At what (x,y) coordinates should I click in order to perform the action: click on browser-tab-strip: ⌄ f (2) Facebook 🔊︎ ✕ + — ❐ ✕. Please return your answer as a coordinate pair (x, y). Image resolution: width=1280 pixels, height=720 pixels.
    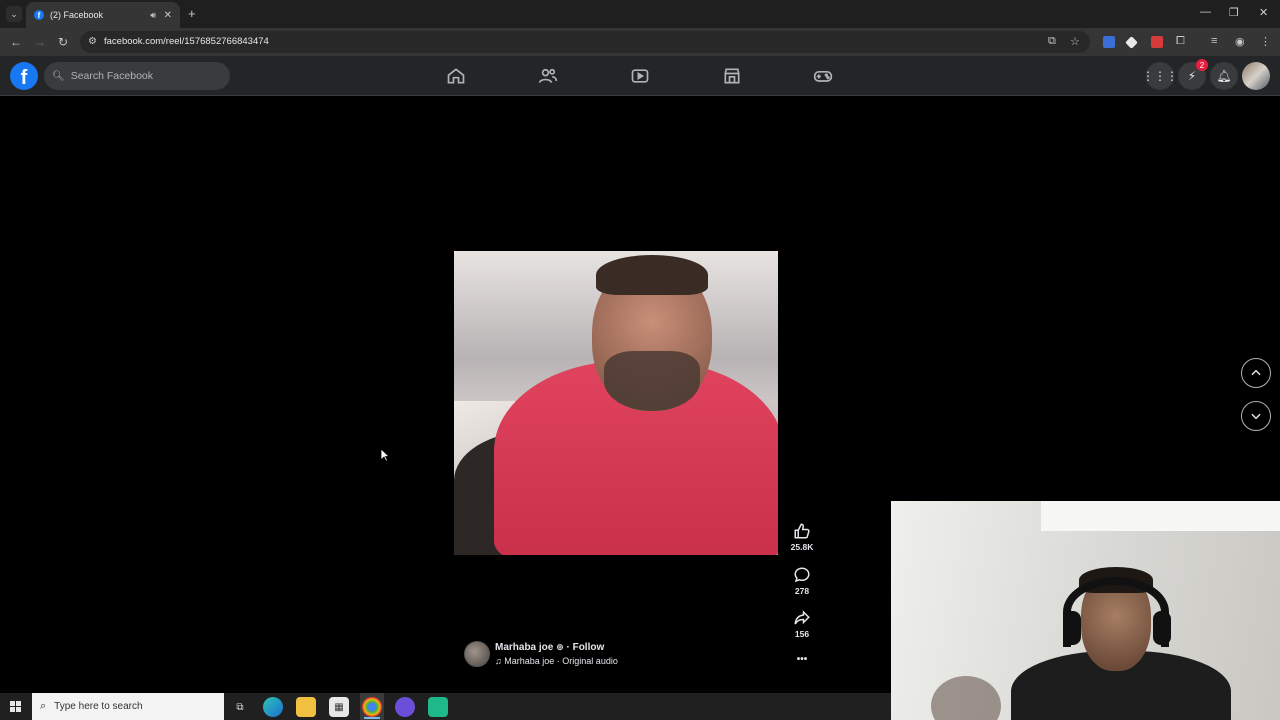
    Looking at the image, I should click on (640, 14).